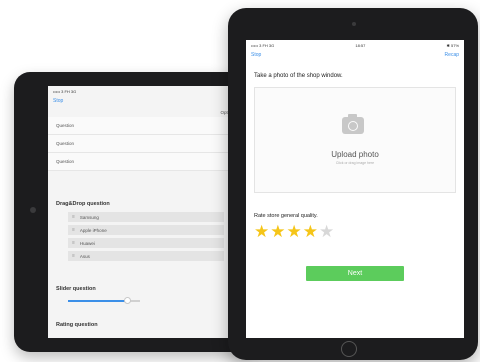 Image resolution: width=480 pixels, height=362 pixels. What do you see at coordinates (146, 256) in the screenshot?
I see `drag-item: ≡ Asus` at bounding box center [146, 256].